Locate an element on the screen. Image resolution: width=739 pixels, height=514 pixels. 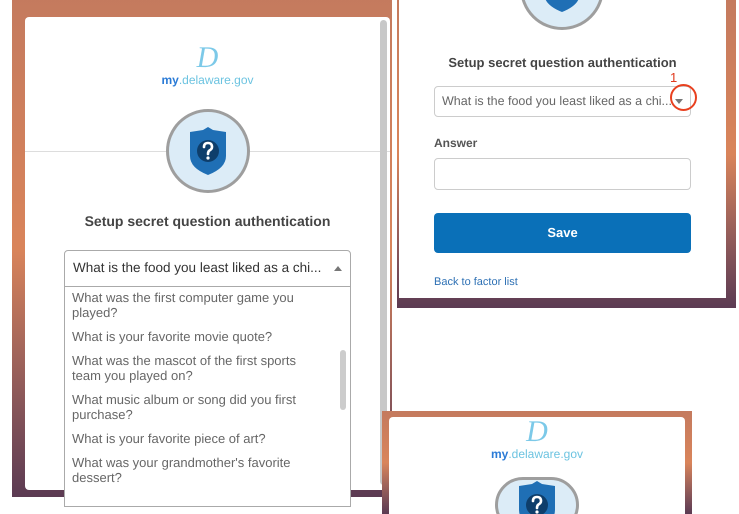
dropdown-option: What was the first computer game you played? is located at coordinates (198, 305).